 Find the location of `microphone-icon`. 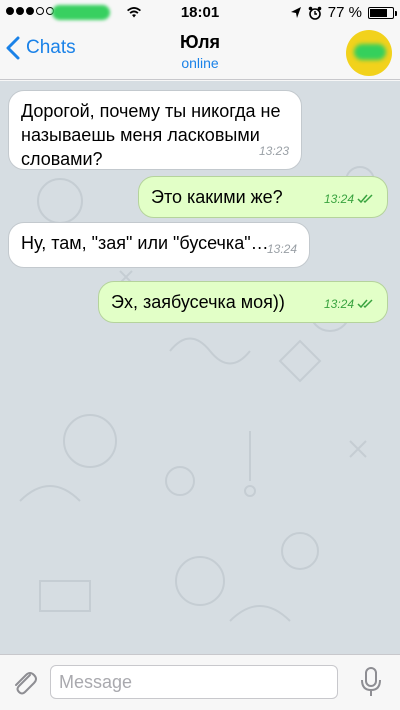

microphone-icon is located at coordinates (371, 682).